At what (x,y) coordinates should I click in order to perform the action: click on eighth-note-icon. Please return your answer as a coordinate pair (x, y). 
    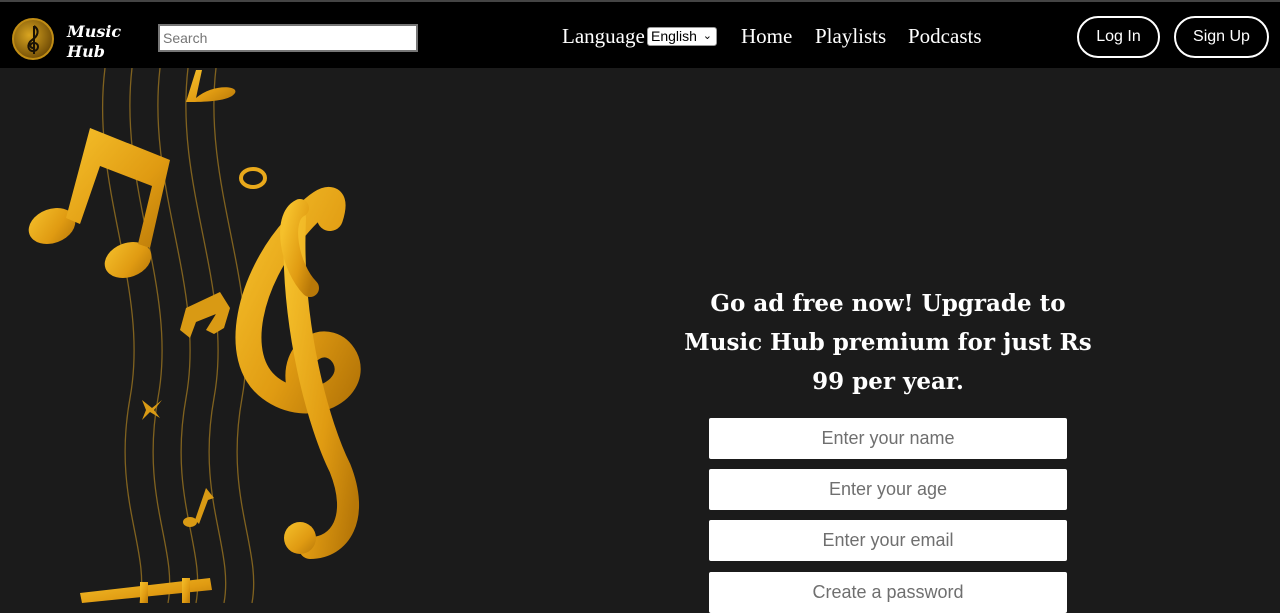
    Looking at the image, I should click on (99, 203).